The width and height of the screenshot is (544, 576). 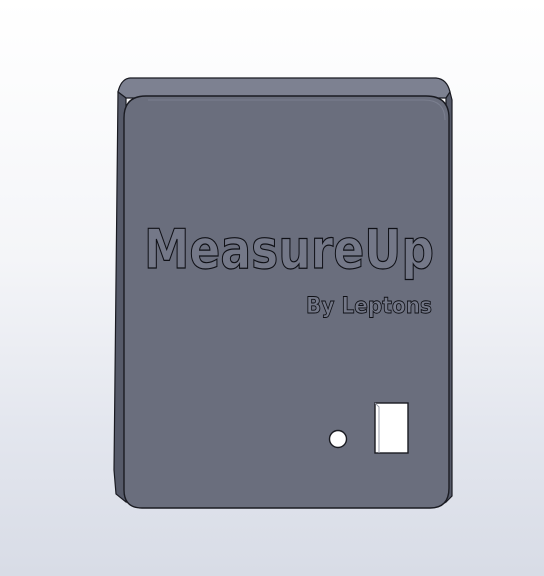 I want to click on circle-hole-icon, so click(x=338, y=439).